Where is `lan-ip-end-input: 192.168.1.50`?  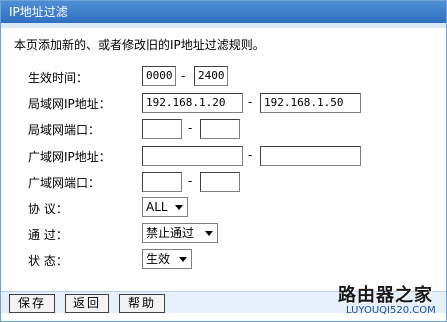
lan-ip-end-input: 192.168.1.50 is located at coordinates (310, 103).